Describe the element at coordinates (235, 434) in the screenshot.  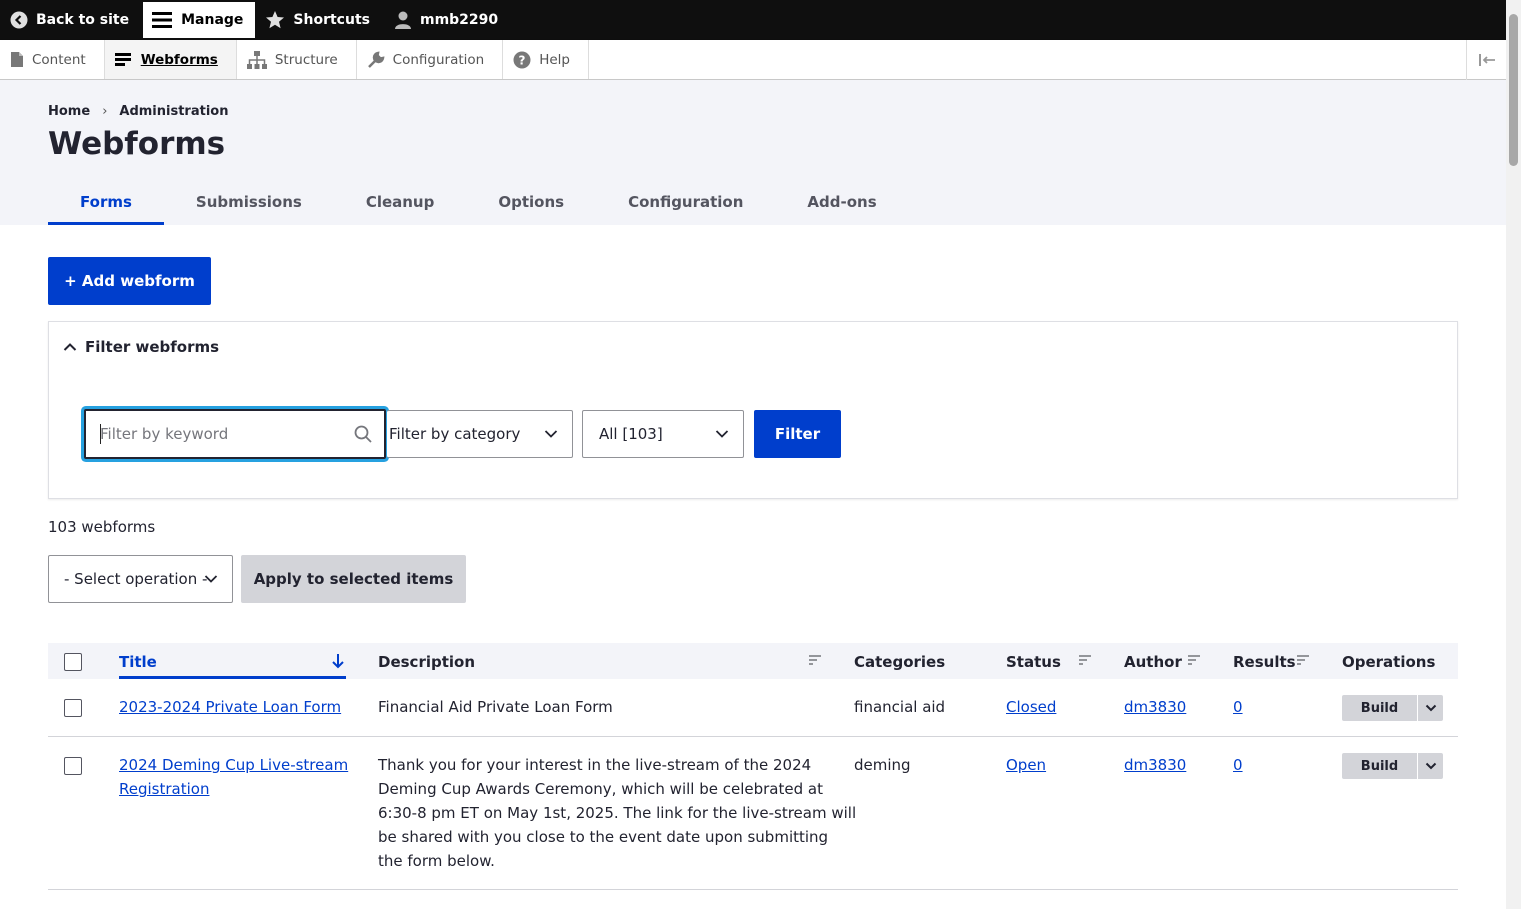
I see `keyword-filter-input: Filter by keyword` at that location.